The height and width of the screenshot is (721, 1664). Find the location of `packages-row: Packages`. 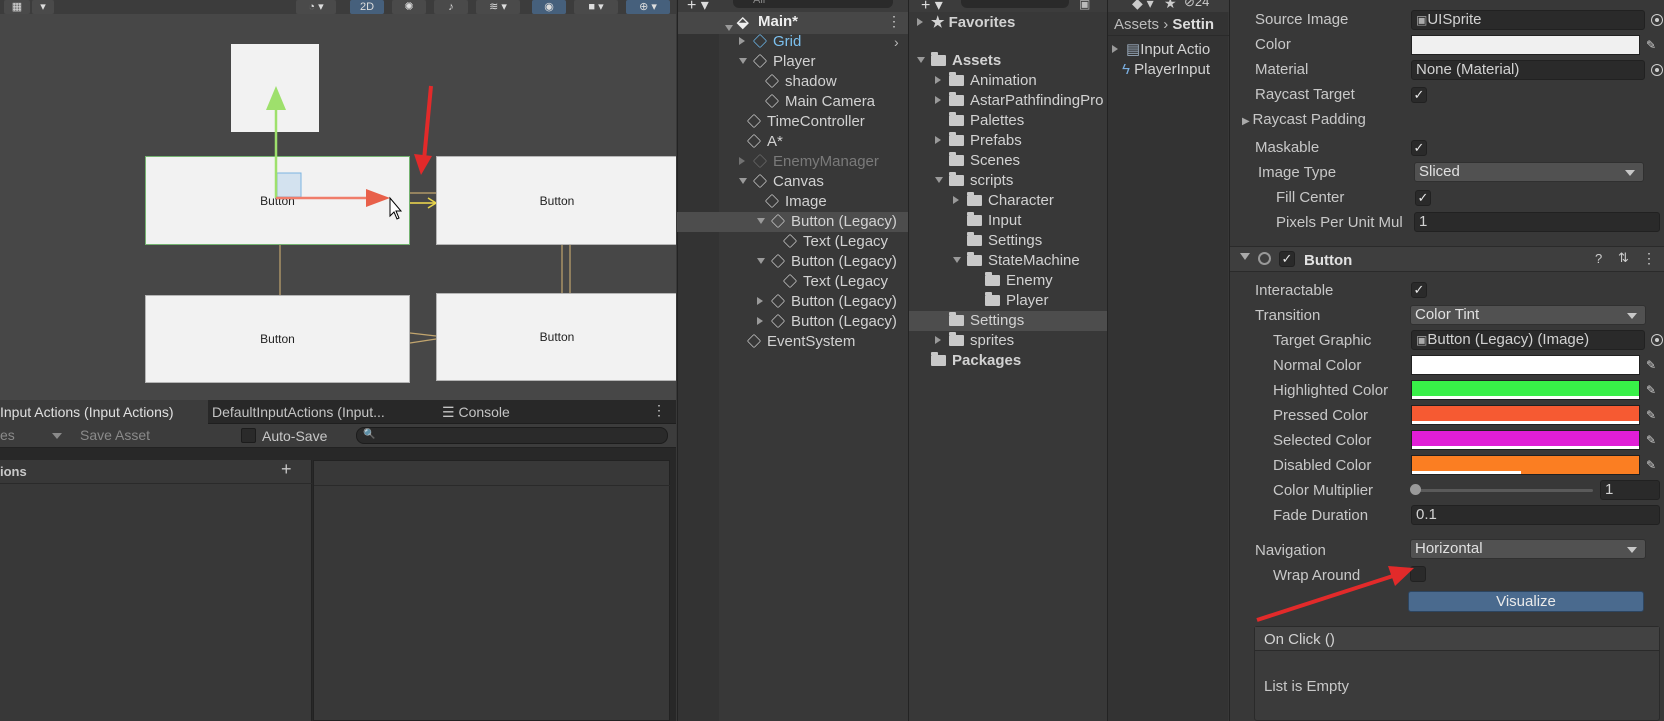

packages-row: Packages is located at coordinates (976, 361).